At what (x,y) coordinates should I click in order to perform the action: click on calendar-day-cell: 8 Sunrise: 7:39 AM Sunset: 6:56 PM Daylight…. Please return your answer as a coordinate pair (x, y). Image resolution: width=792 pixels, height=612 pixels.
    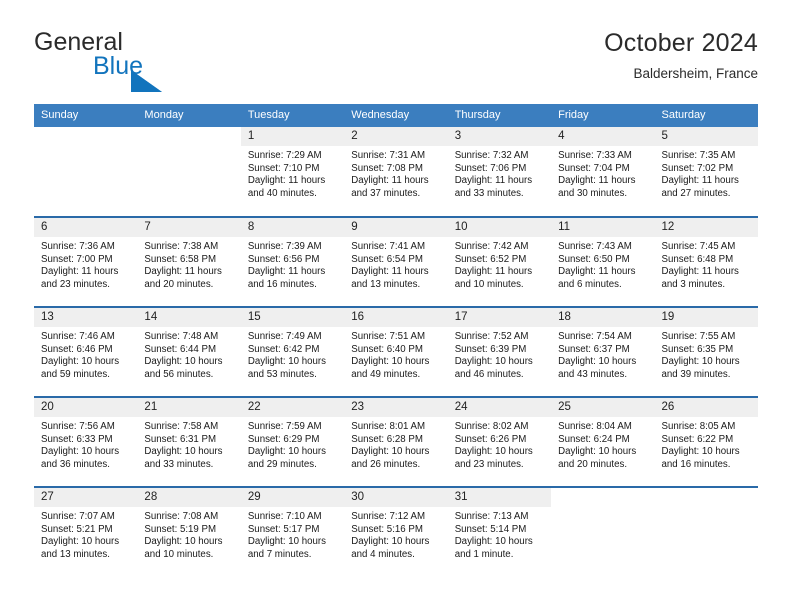
    Looking at the image, I should click on (292, 261).